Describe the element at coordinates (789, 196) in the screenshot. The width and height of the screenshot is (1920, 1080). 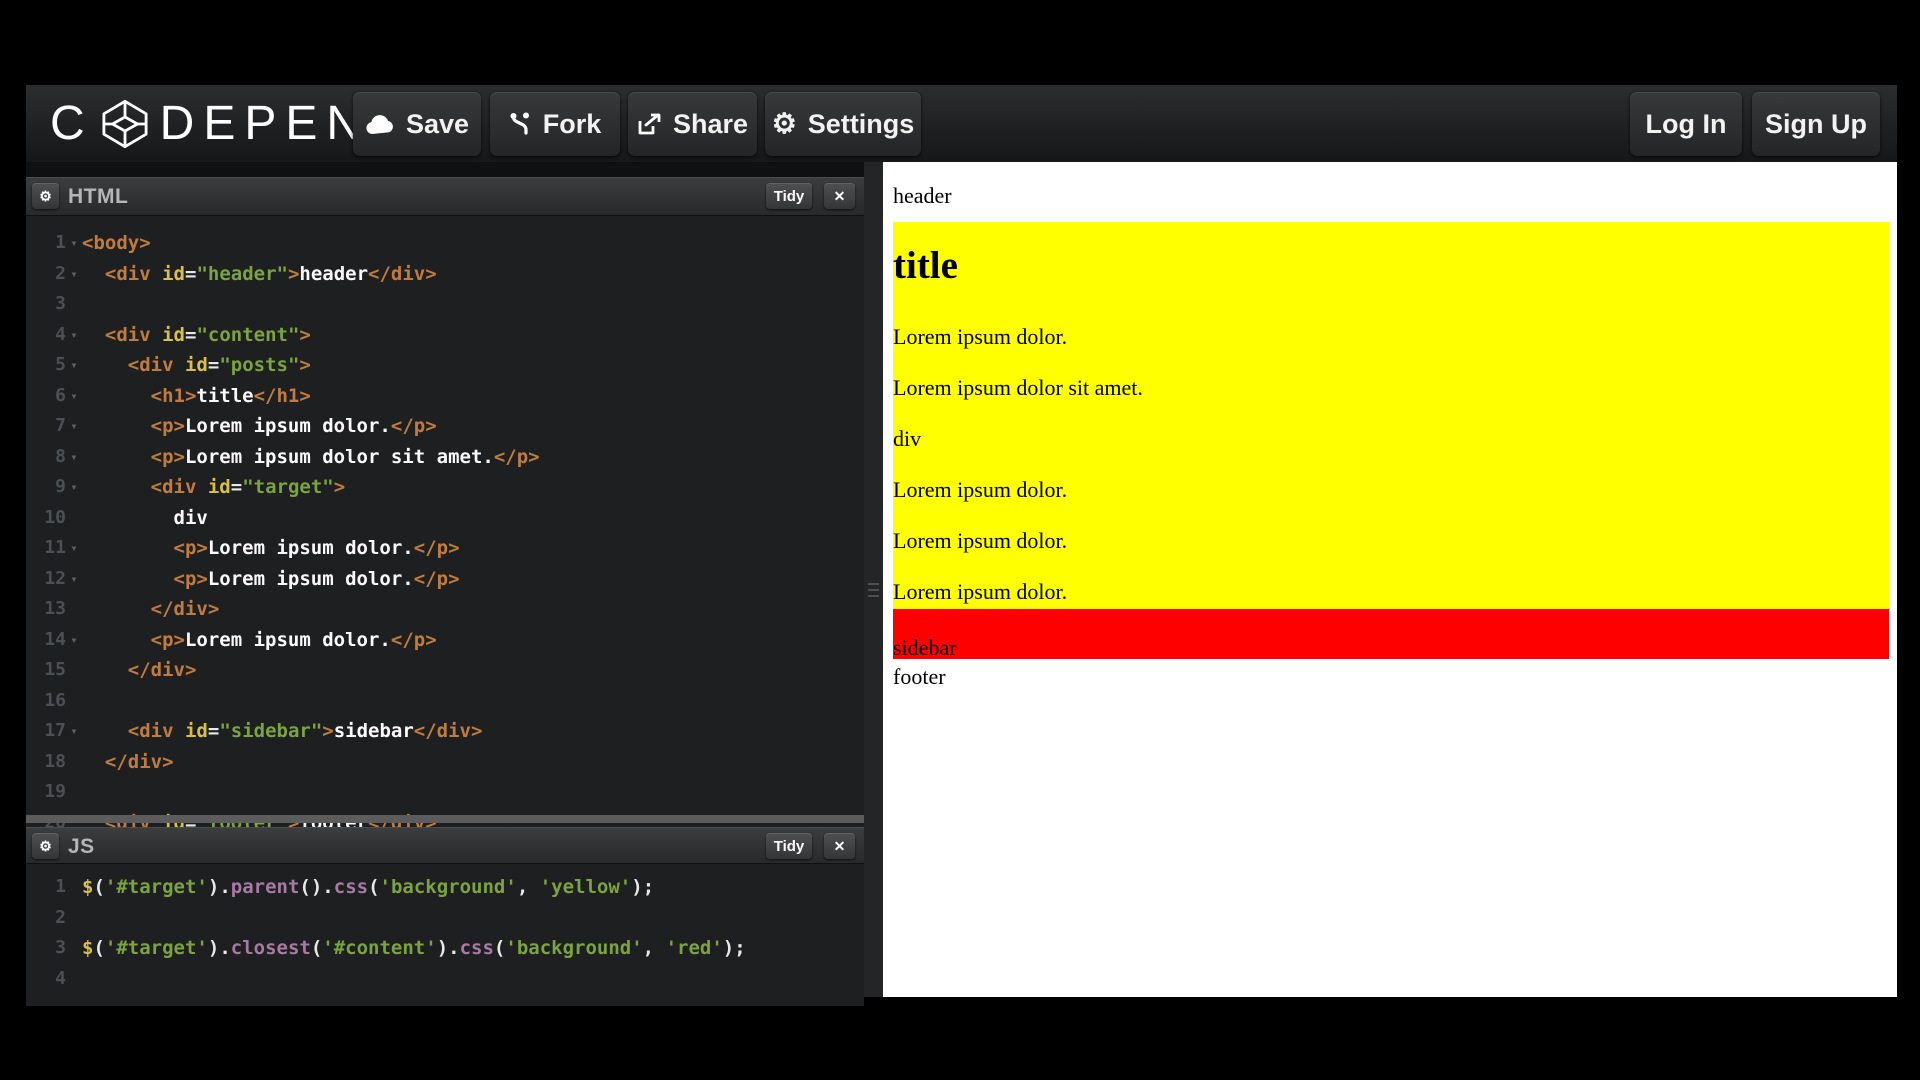
I see `html-tidy-button: Tidy` at that location.